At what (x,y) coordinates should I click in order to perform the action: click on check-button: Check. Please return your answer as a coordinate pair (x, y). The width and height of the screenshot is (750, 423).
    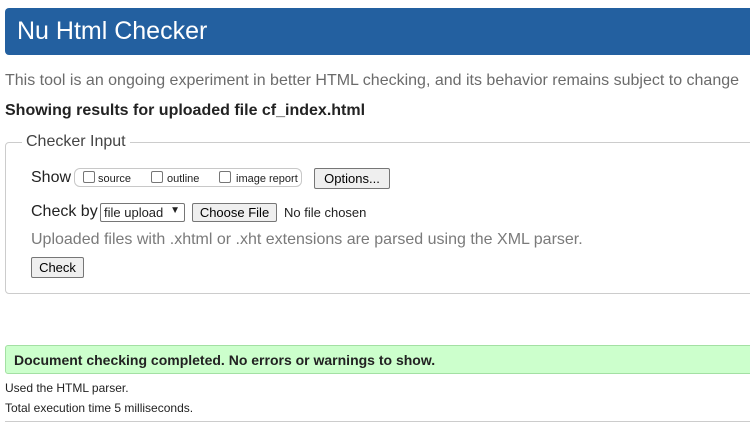
    Looking at the image, I should click on (57, 267).